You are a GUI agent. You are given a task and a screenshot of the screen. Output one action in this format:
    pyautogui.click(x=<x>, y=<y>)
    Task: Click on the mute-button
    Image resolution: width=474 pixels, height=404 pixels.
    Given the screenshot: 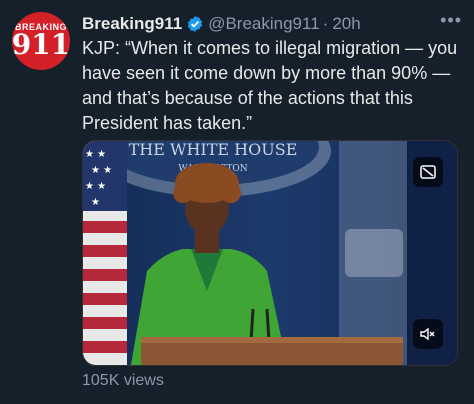 What is the action you would take?
    pyautogui.click(x=428, y=334)
    